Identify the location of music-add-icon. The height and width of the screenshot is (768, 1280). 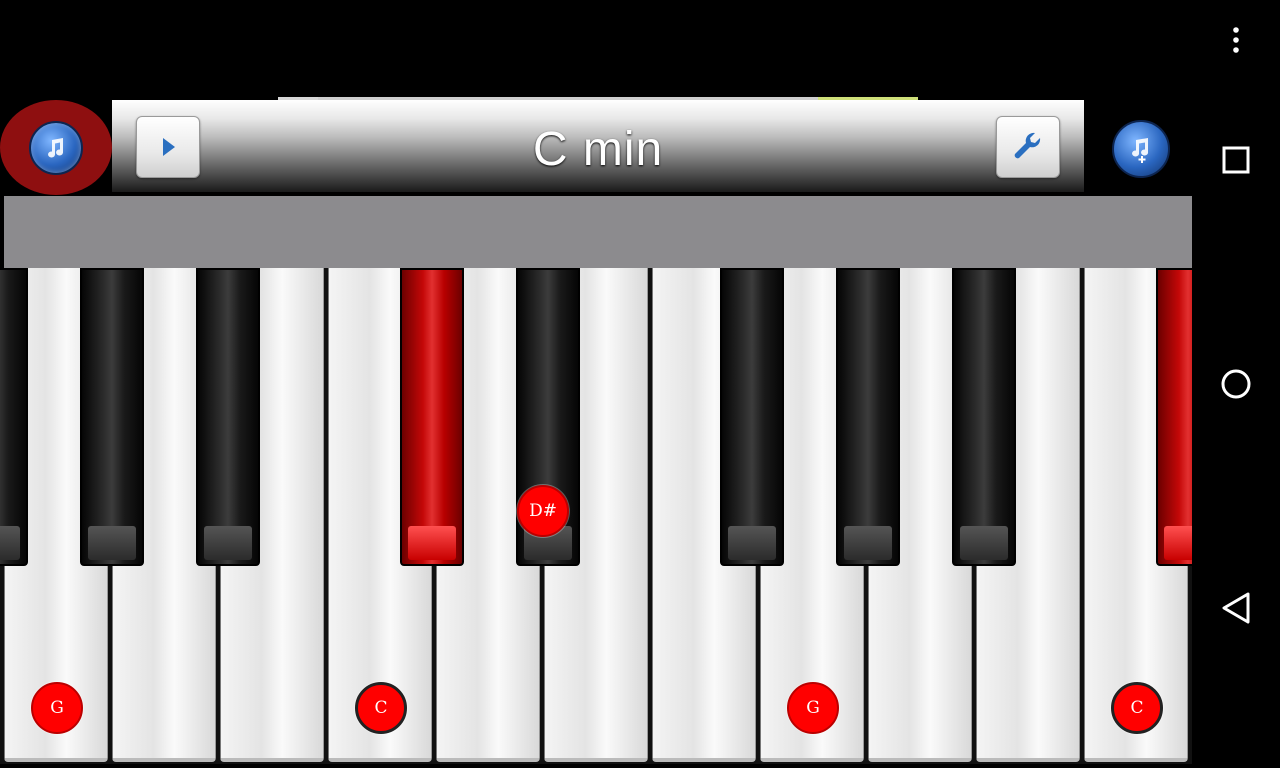
(1140, 150).